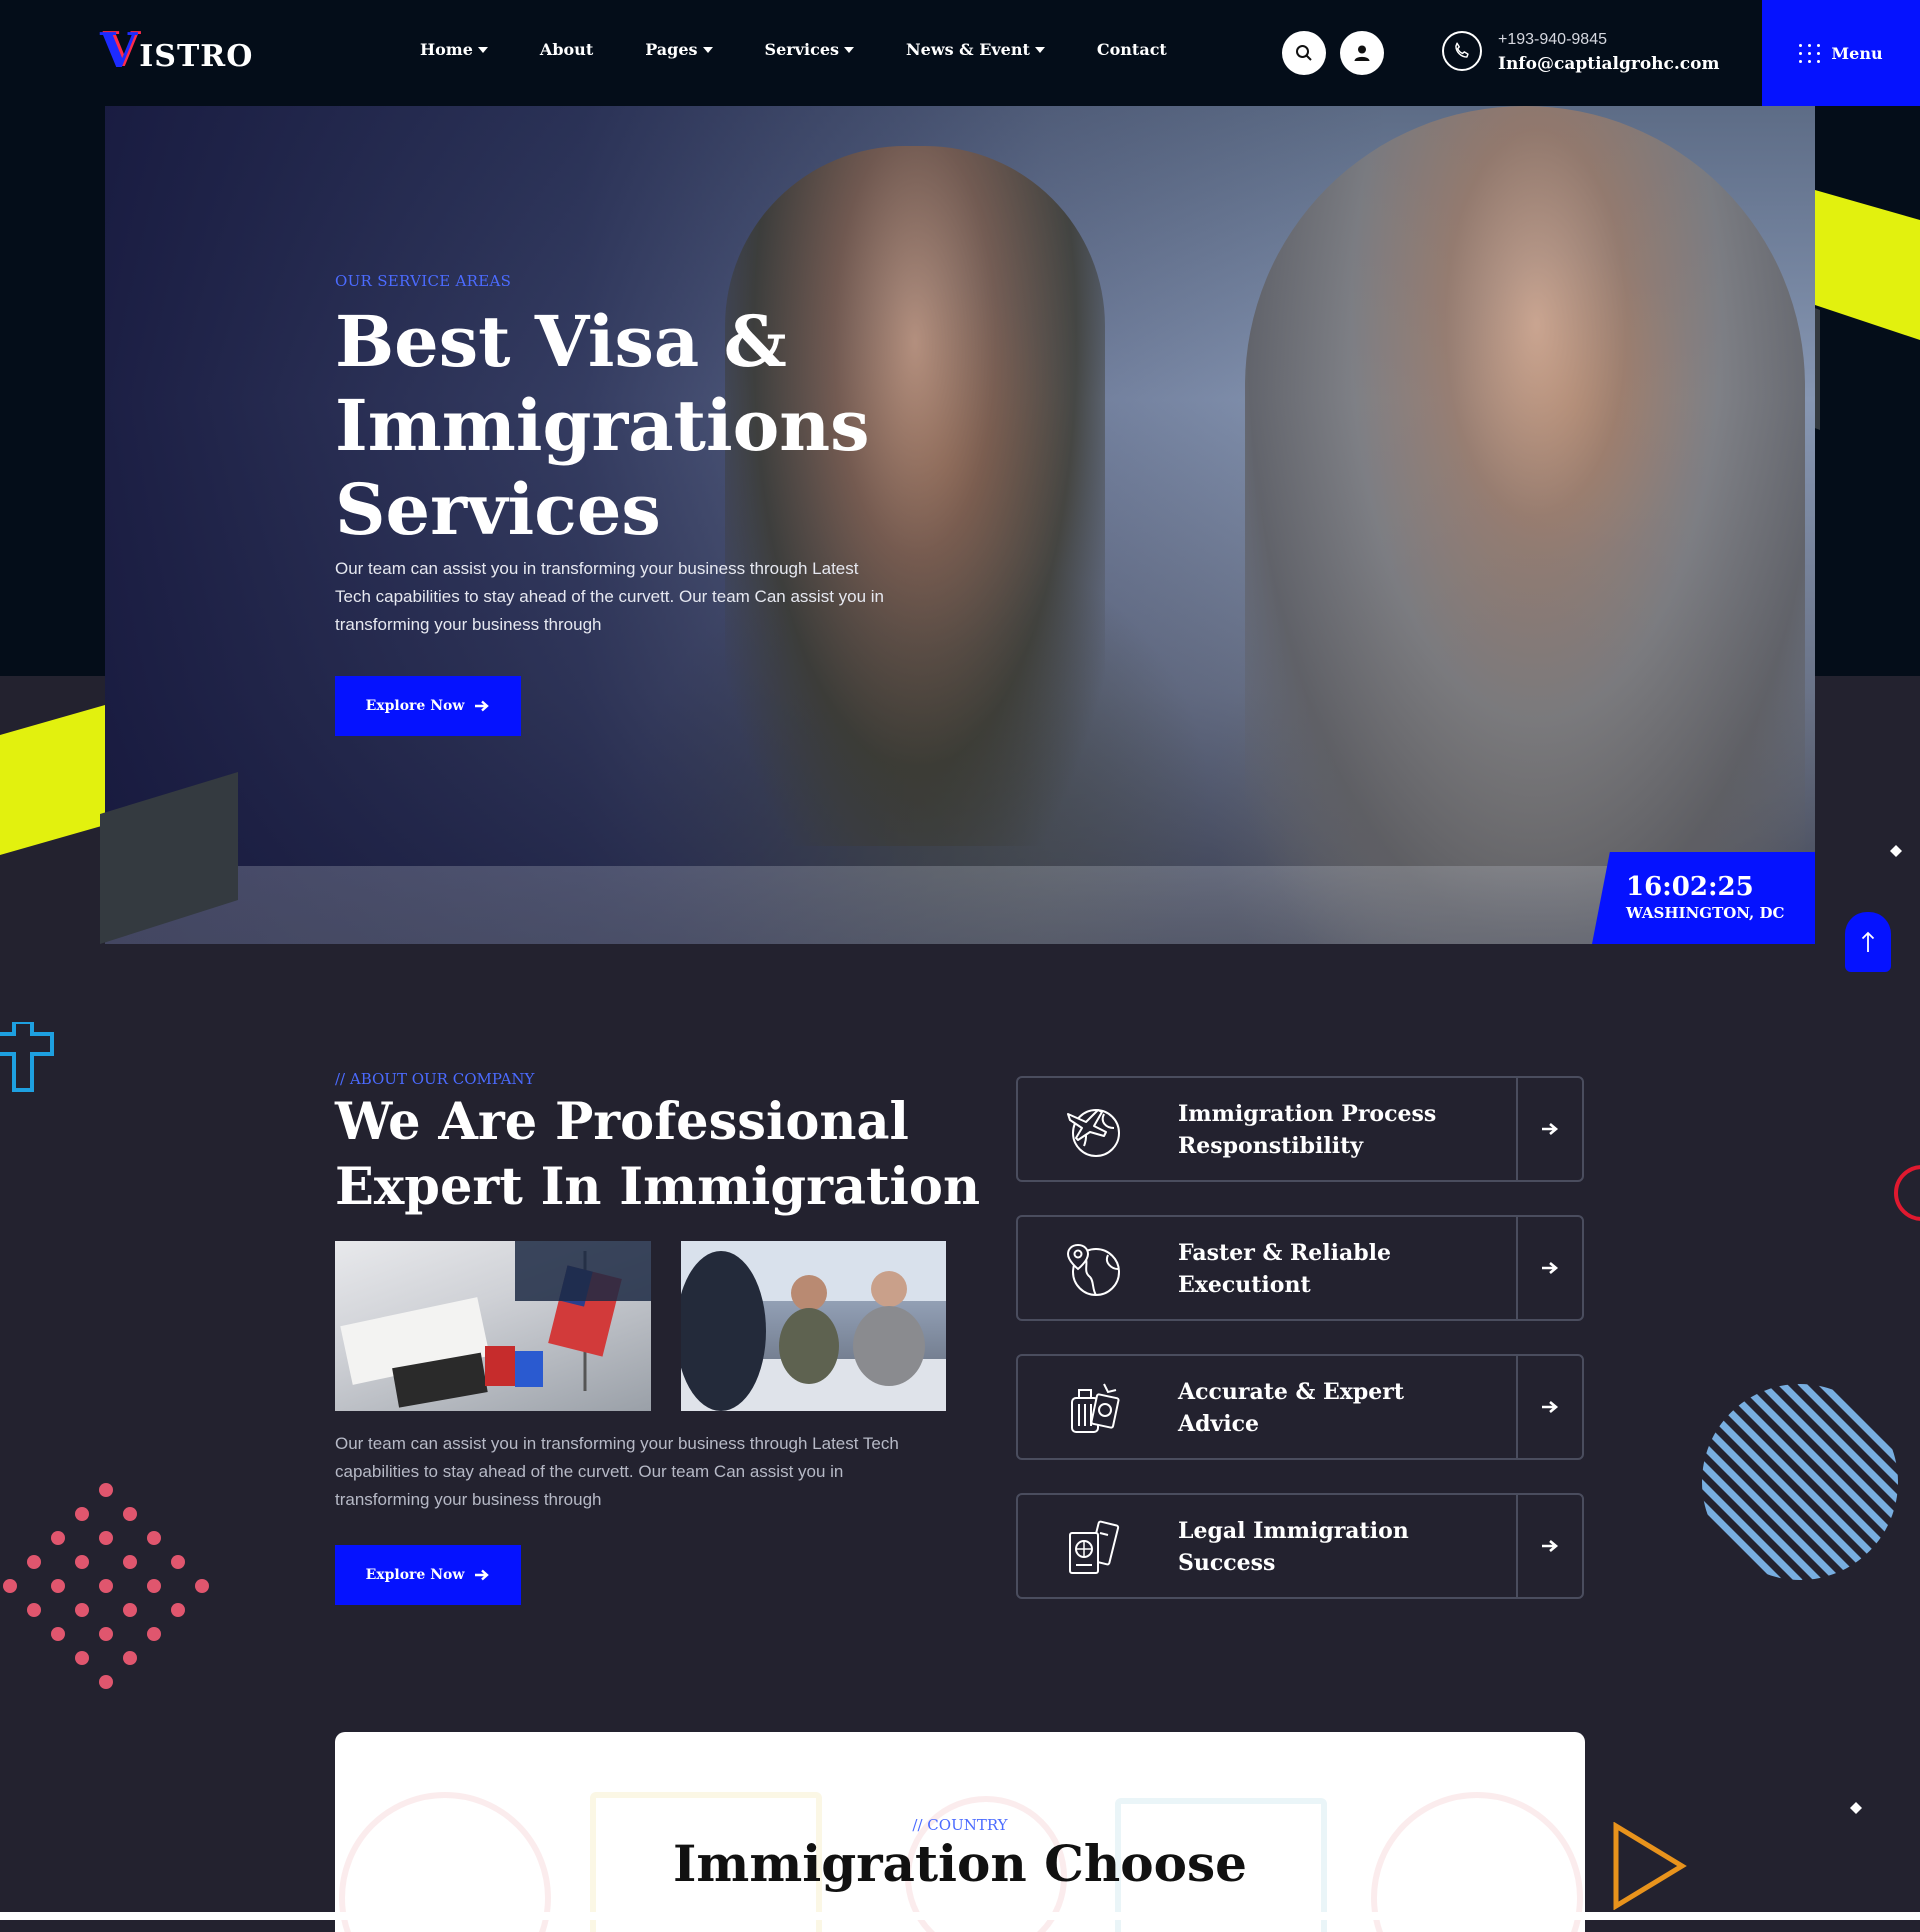 This screenshot has width=1920, height=1932. Describe the element at coordinates (1244, 1285) in the screenshot. I see `feature-title-line: Executiont` at that location.